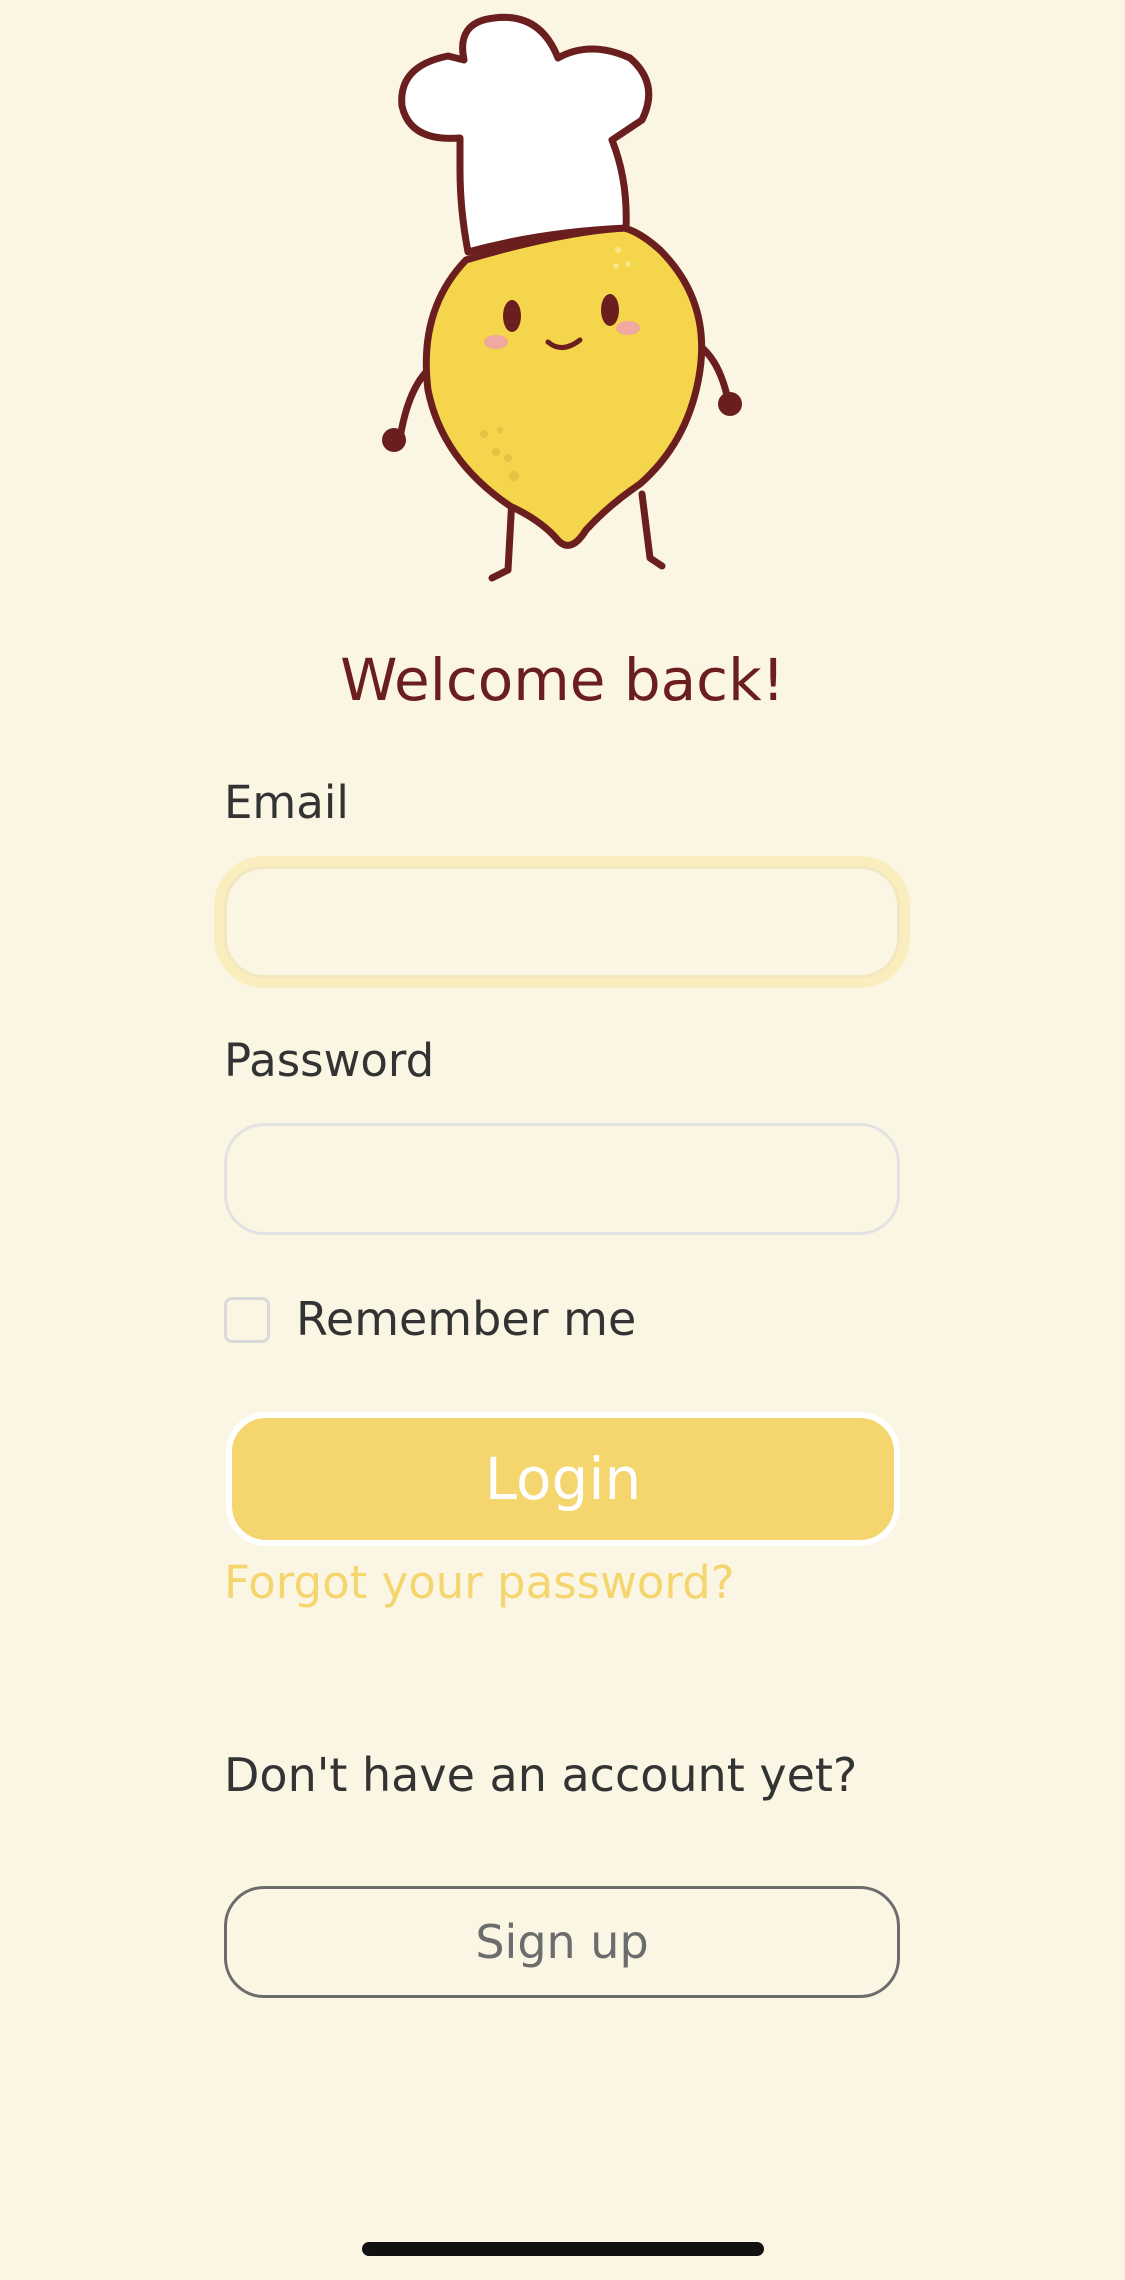 This screenshot has width=1125, height=2280. What do you see at coordinates (562, 922) in the screenshot?
I see `email-field` at bounding box center [562, 922].